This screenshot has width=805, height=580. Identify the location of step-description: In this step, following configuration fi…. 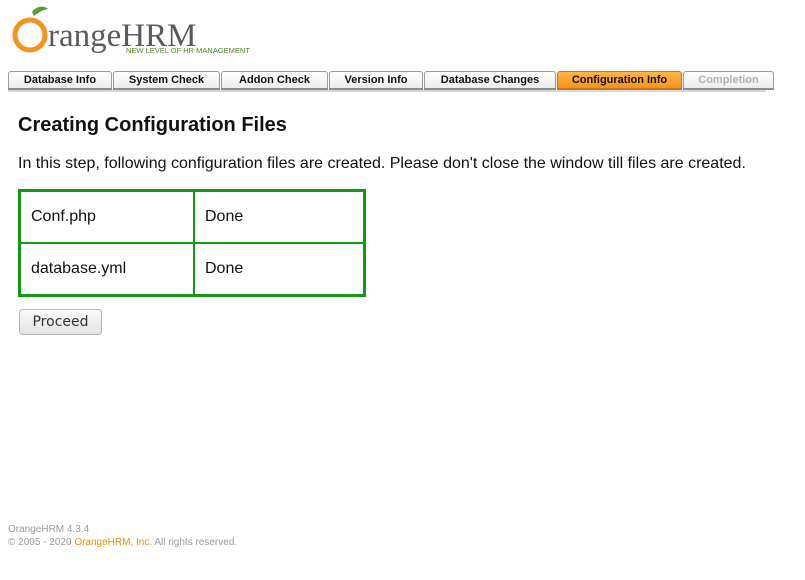
(382, 163).